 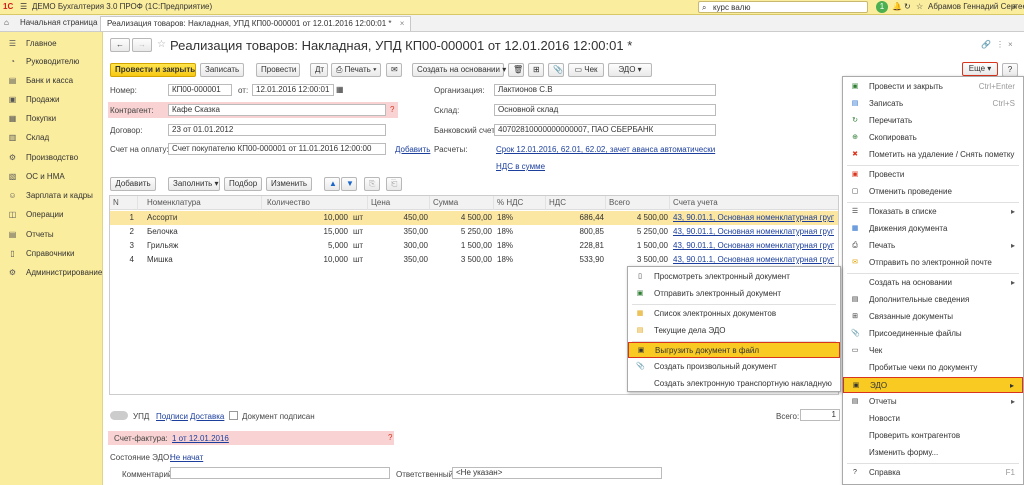 I want to click on edo-state-link: Не начат, so click(x=186, y=457).